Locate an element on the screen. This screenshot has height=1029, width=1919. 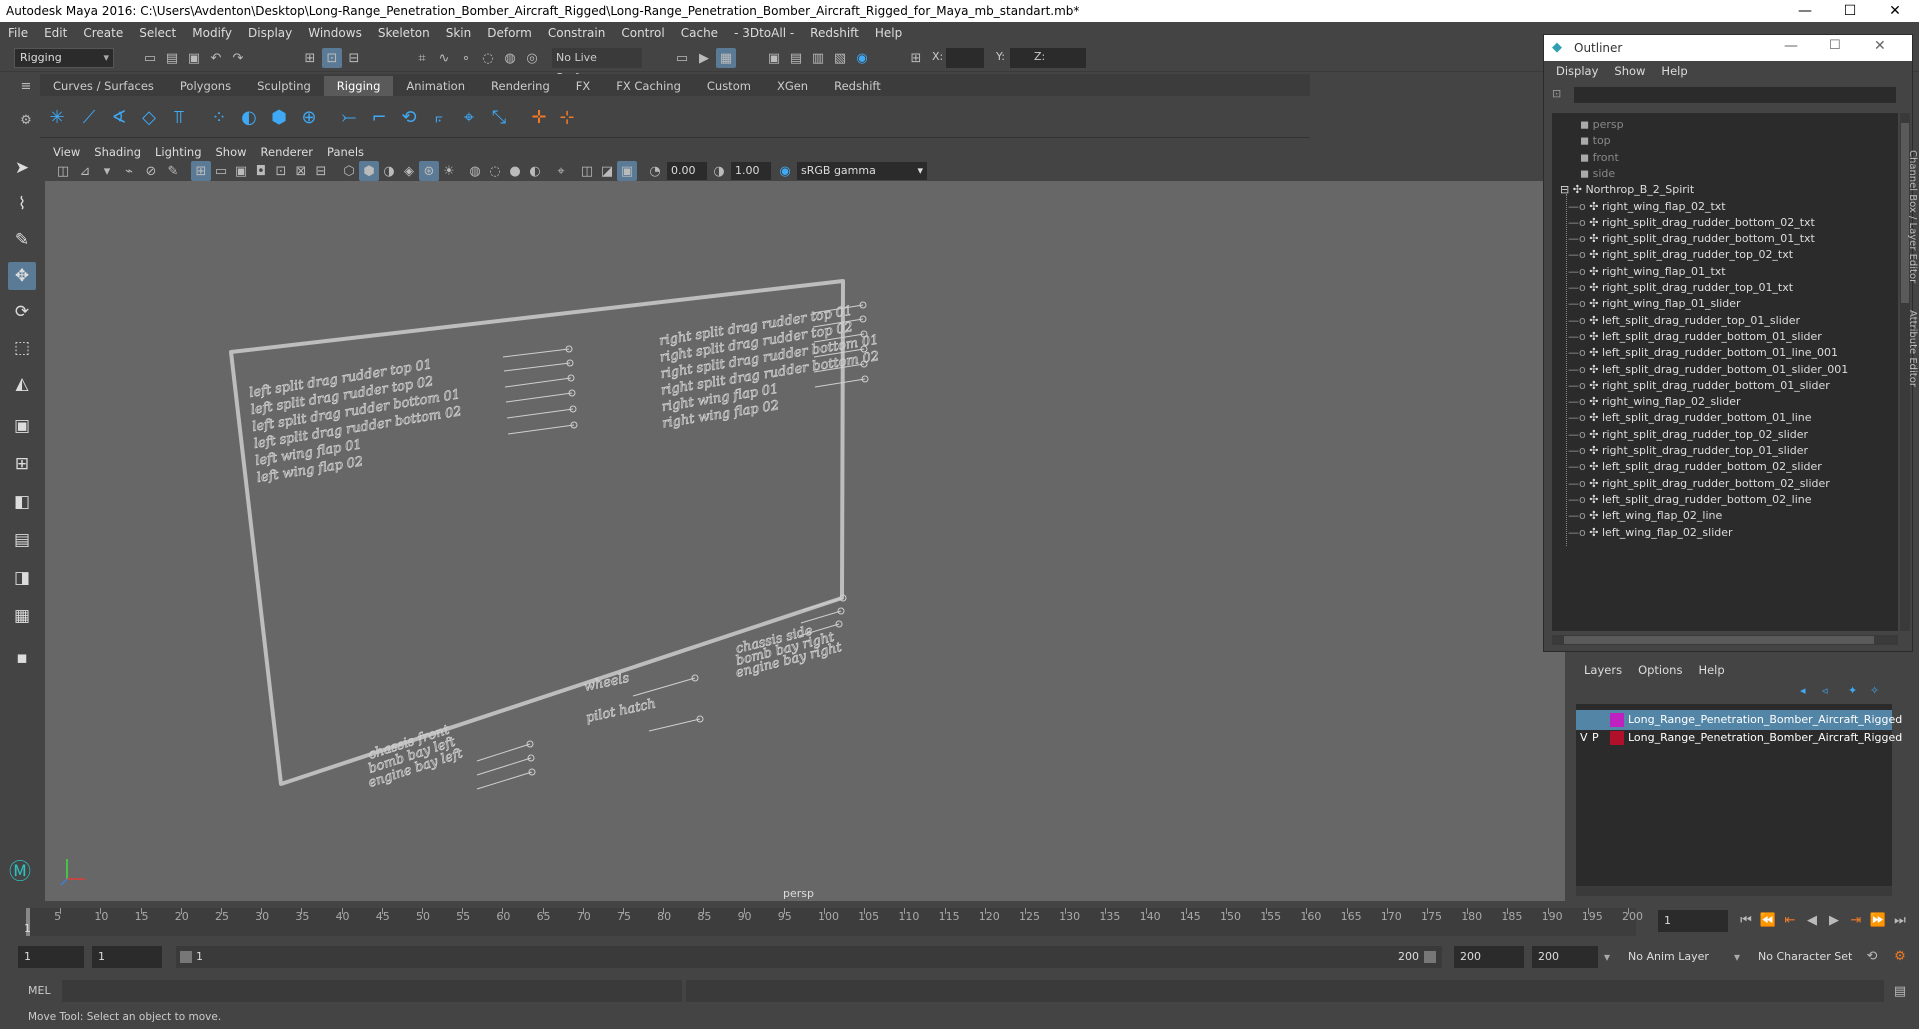
smooth-shade-icon: ⬢ is located at coordinates (369, 171).